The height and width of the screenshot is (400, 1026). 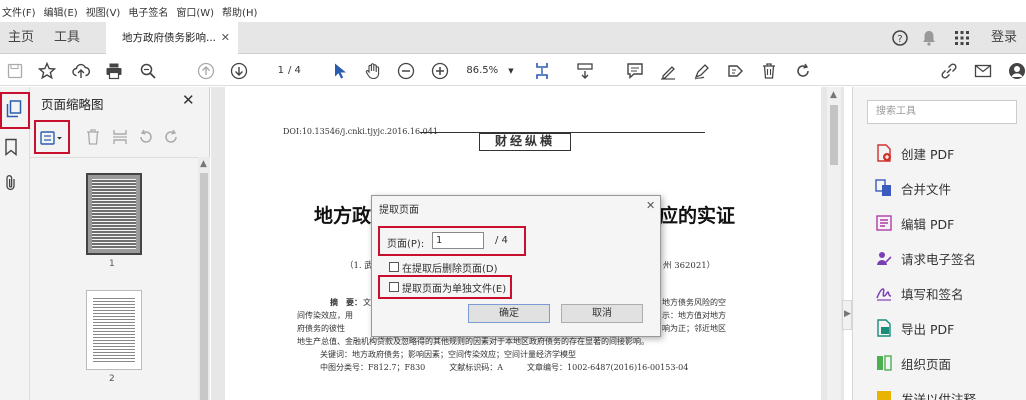 I want to click on menu-bar: 文件(F) 编辑(E) 视图(V) 电子签名 窗口(W) 帮助(H), so click(x=513, y=11).